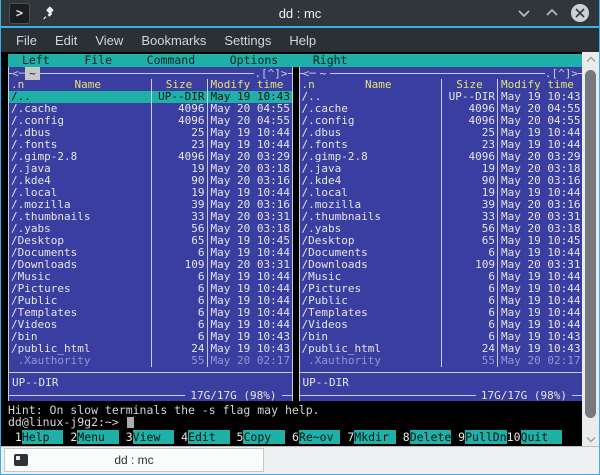  Describe the element at coordinates (134, 460) in the screenshot. I see `tab-dd-mc: dd : mc` at that location.